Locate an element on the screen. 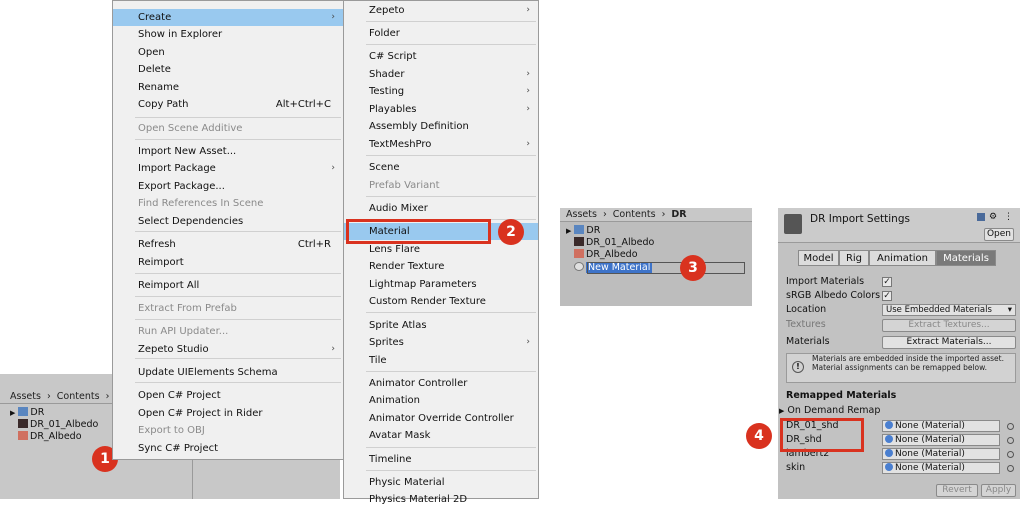 Image resolution: width=1020 pixels, height=508 pixels. menu-item-find-references-in-scene: Find References In Scene is located at coordinates (228, 203).